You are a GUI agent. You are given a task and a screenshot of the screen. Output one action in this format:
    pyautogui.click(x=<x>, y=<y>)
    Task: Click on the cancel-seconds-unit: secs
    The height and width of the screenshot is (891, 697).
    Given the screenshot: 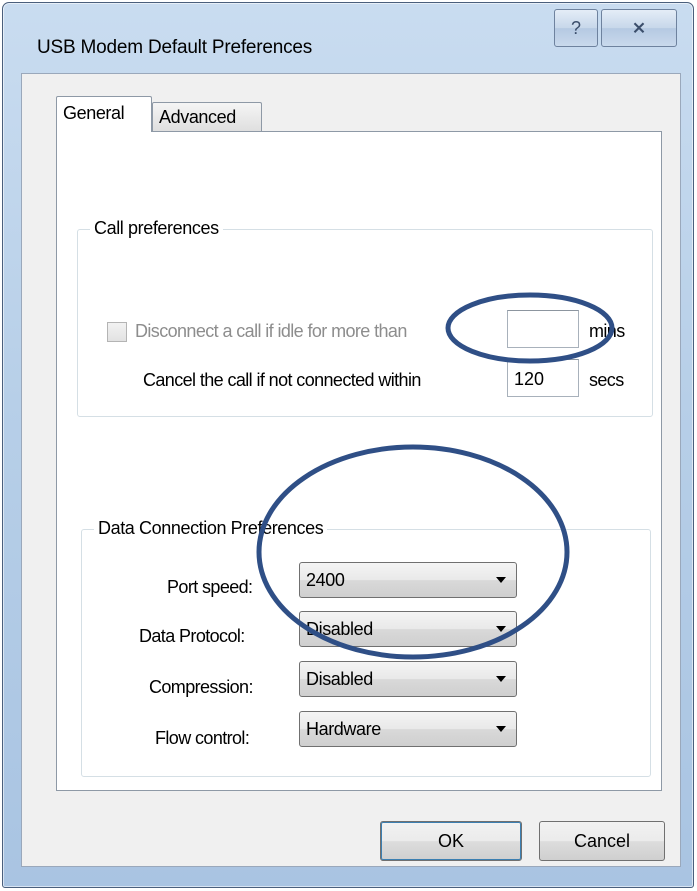 What is the action you would take?
    pyautogui.click(x=606, y=380)
    